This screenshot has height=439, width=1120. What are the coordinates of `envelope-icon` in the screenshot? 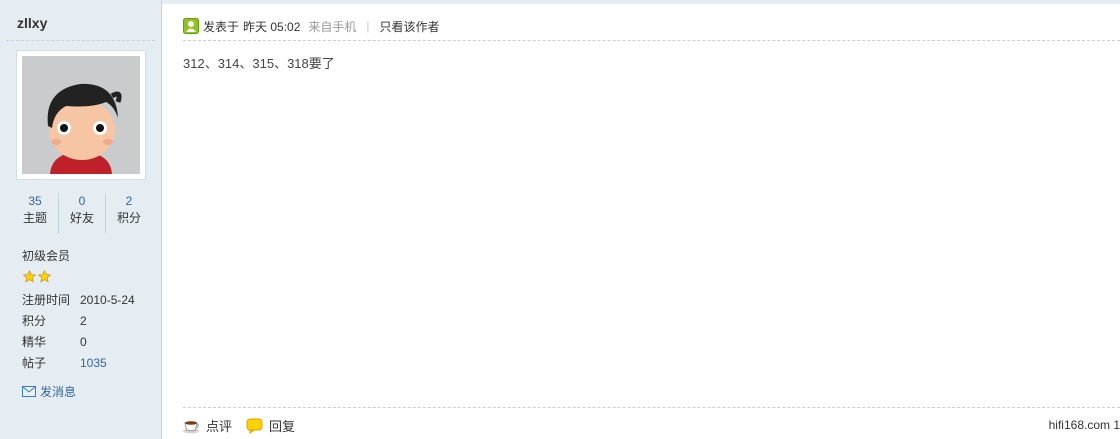 It's located at (29, 391).